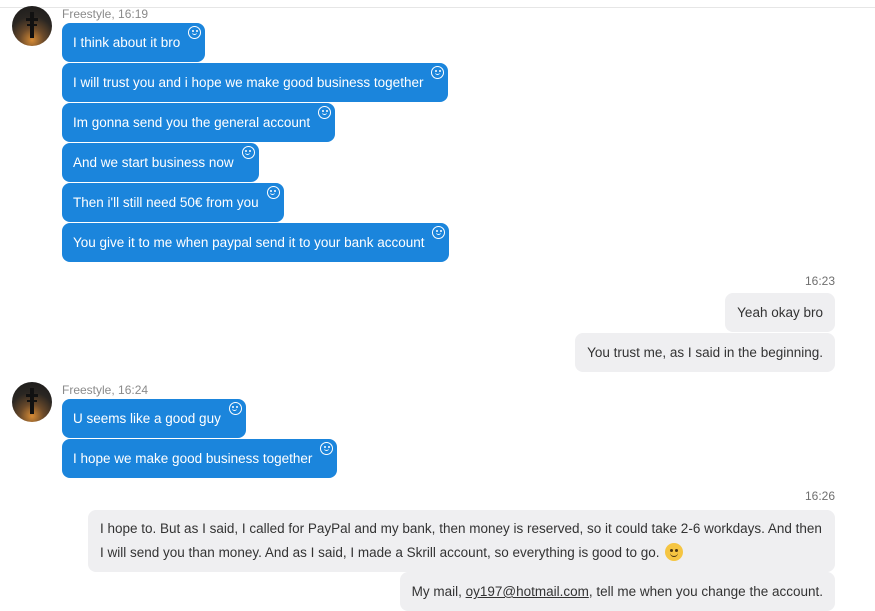 Image resolution: width=875 pixels, height=611 pixels. What do you see at coordinates (153, 162) in the screenshot?
I see `message-text: And we start business now` at bounding box center [153, 162].